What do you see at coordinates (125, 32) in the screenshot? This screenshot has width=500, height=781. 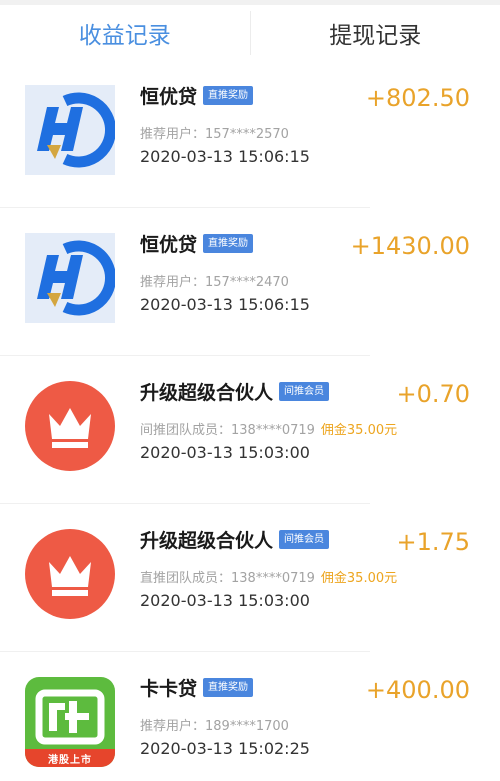 I see `tab-income-records: 收益记录` at bounding box center [125, 32].